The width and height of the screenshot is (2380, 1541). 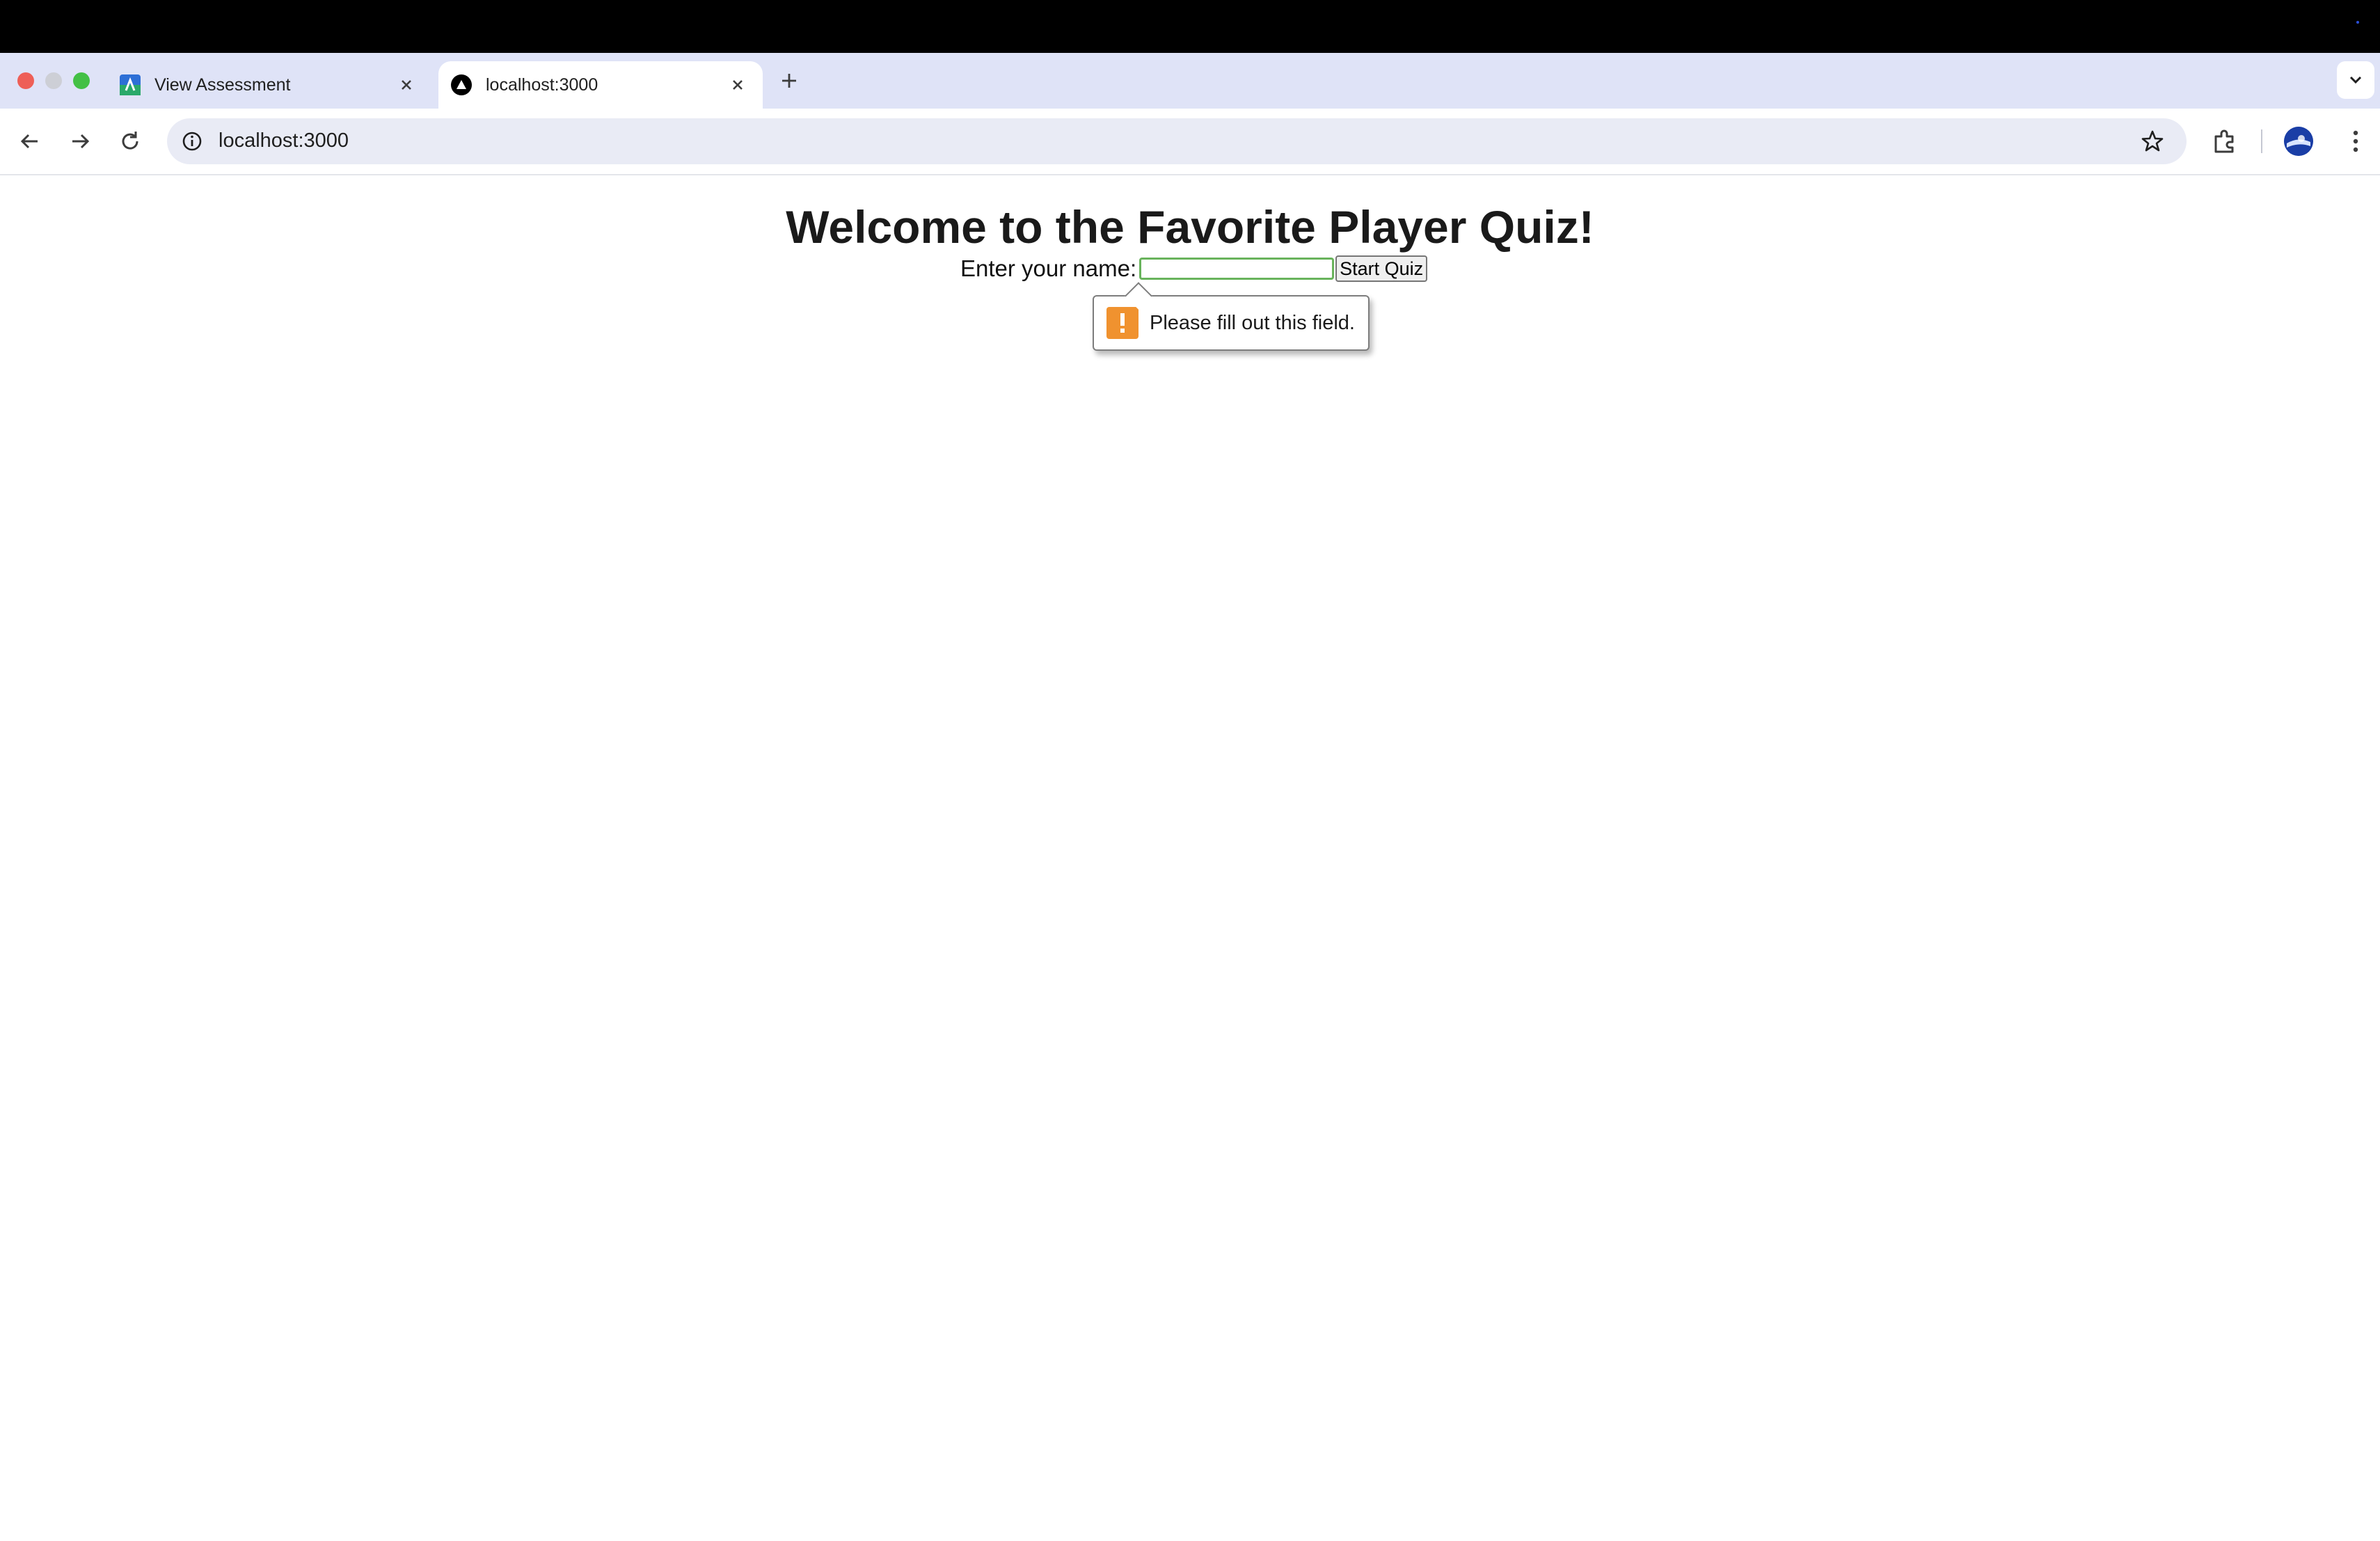 What do you see at coordinates (26, 80) in the screenshot?
I see `close-window-button` at bounding box center [26, 80].